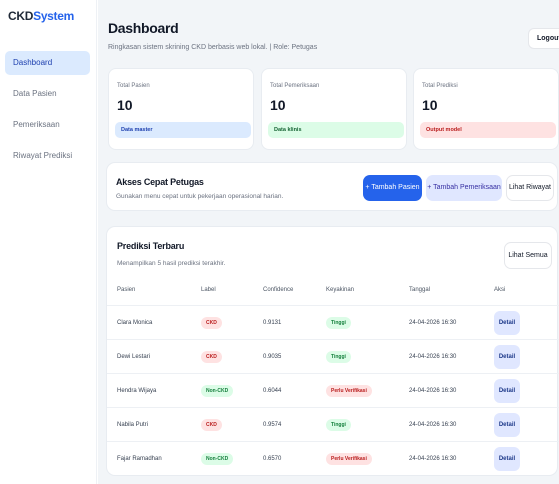  Describe the element at coordinates (54, 16) in the screenshot. I see `brand-suffix: System` at that location.